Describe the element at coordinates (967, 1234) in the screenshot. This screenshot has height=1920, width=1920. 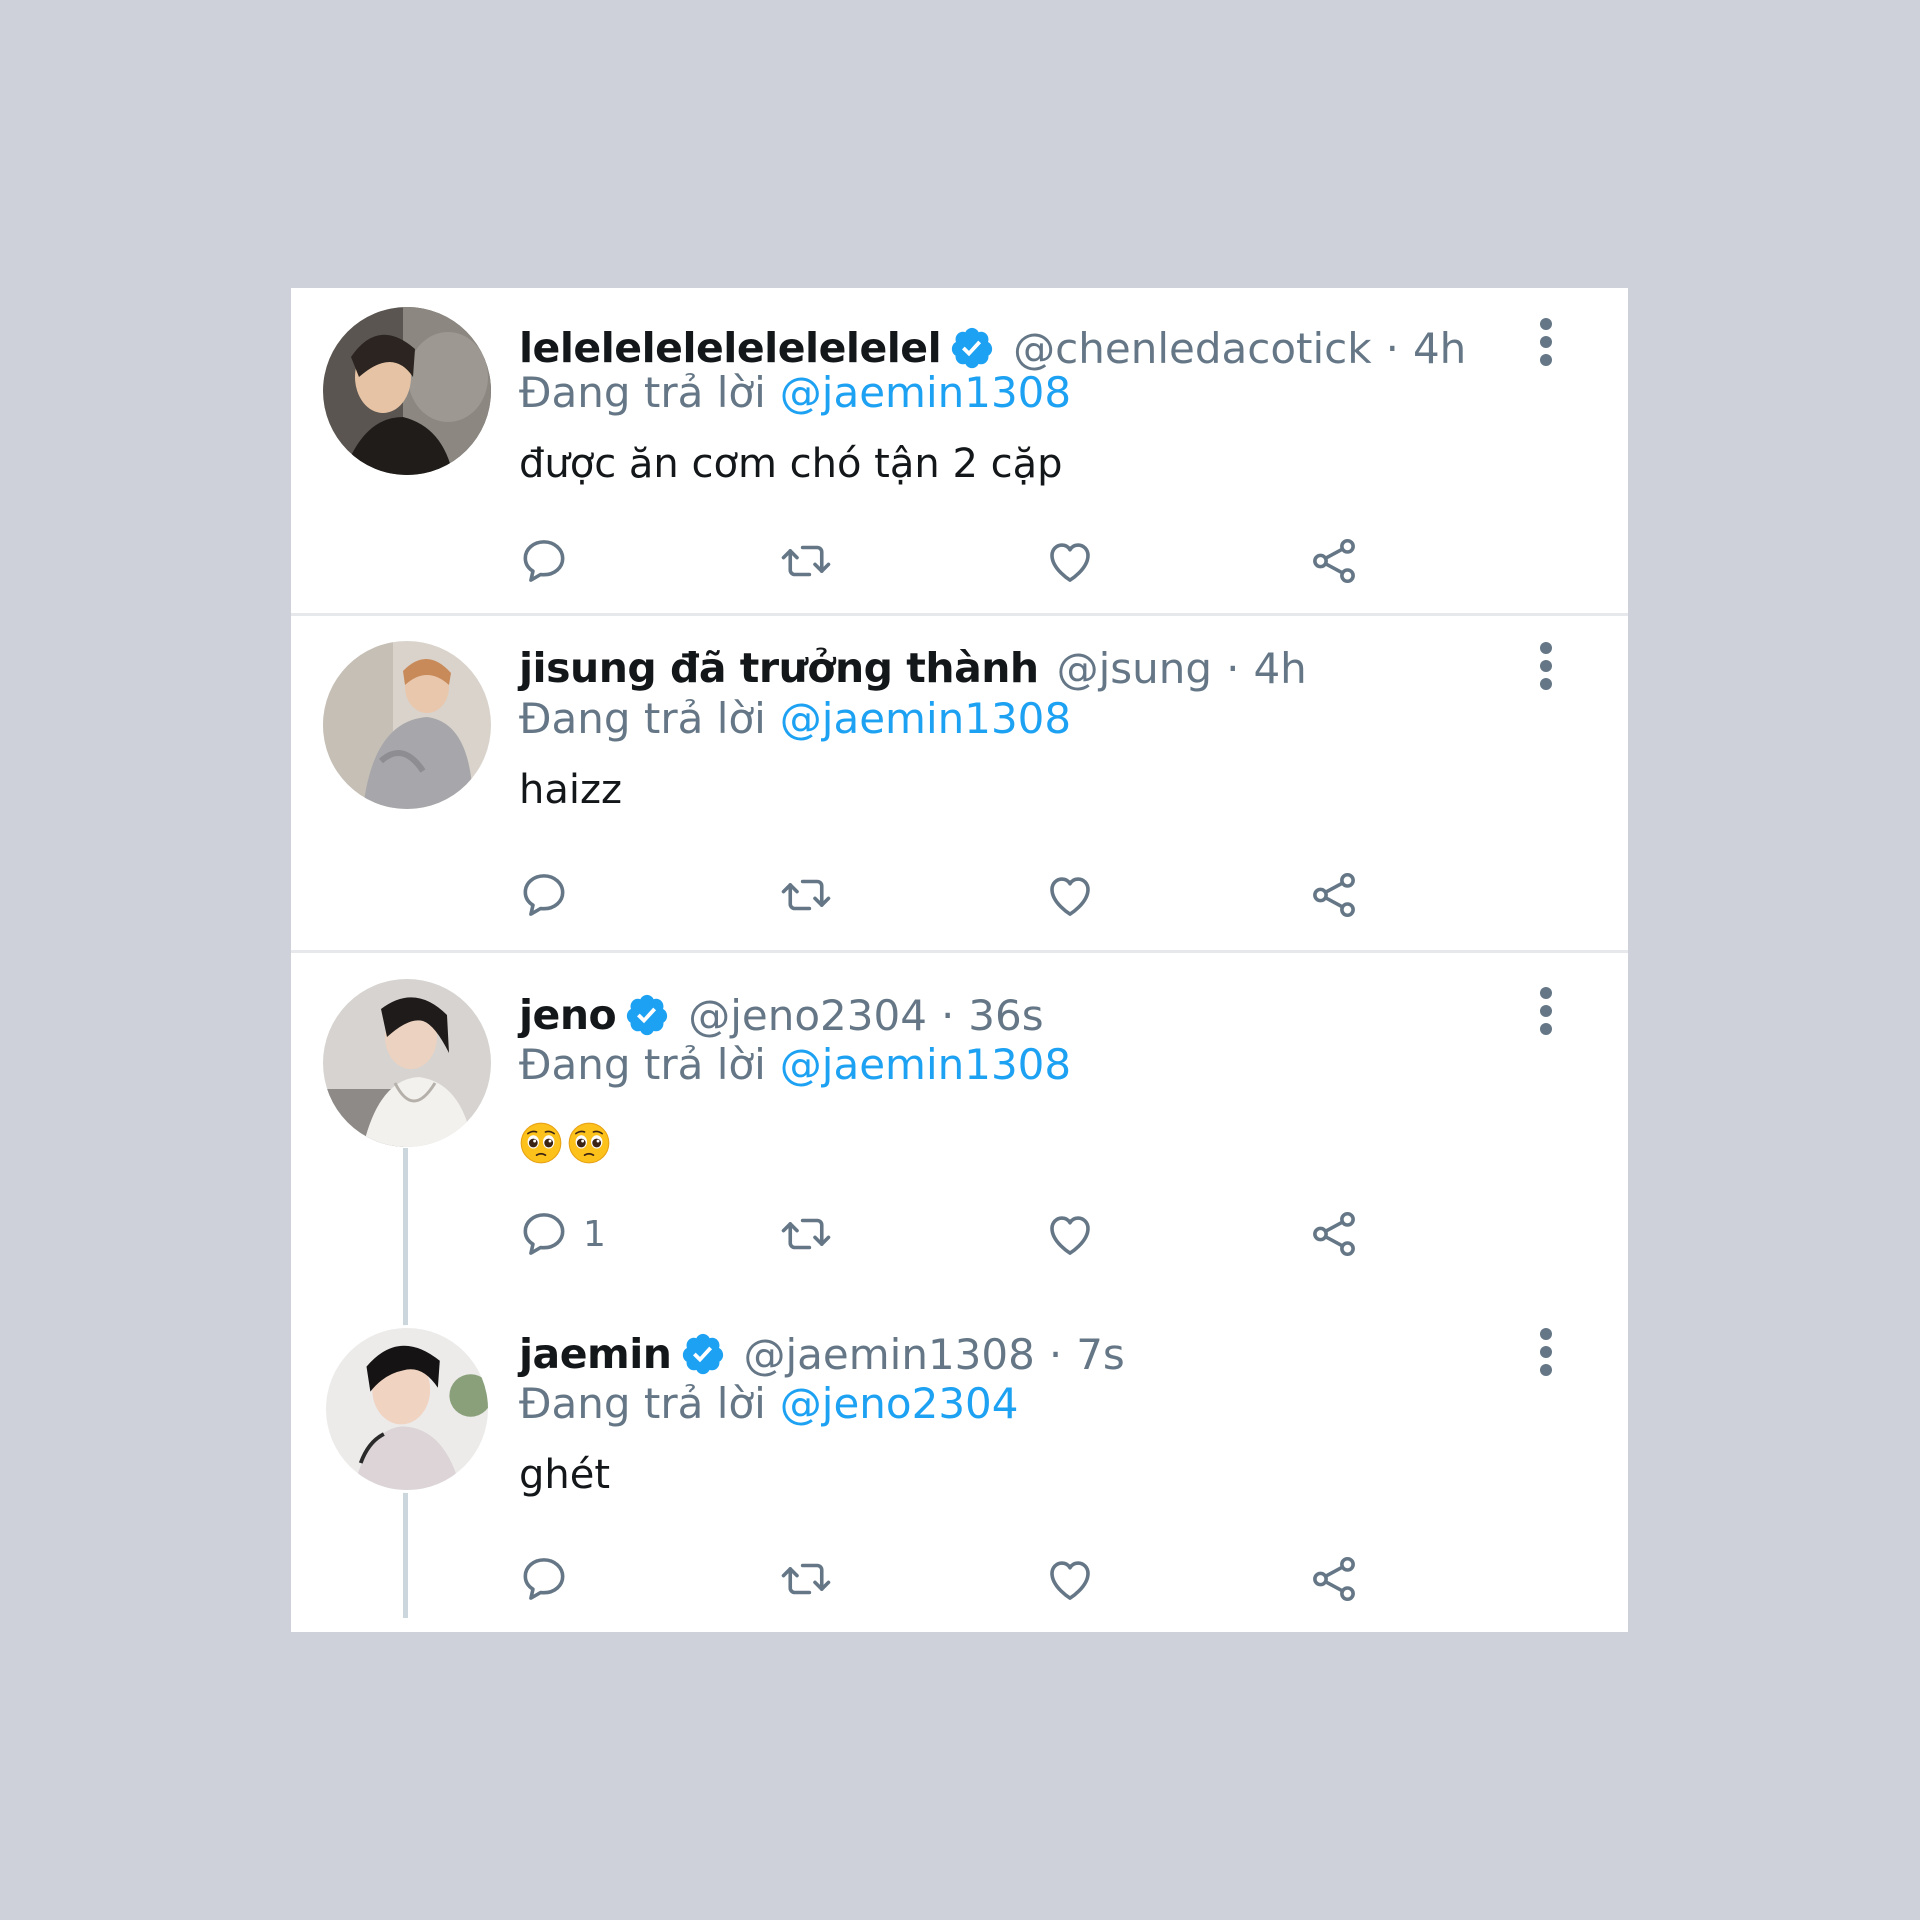
I see `action-bar: 1` at that location.